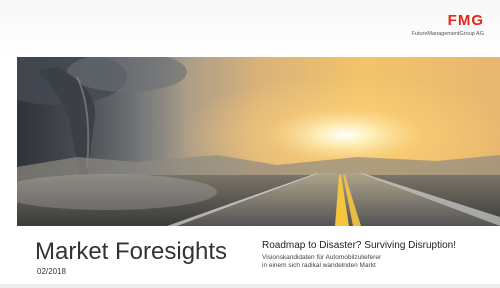 This screenshot has height=288, width=500. What do you see at coordinates (250, 286) in the screenshot?
I see `bottom-rule` at bounding box center [250, 286].